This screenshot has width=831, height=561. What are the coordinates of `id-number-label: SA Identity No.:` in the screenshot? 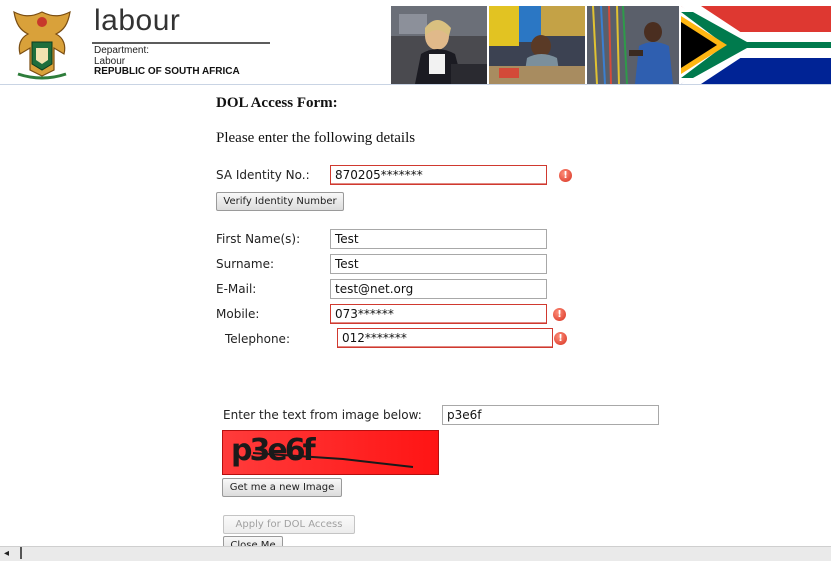 It's located at (263, 175).